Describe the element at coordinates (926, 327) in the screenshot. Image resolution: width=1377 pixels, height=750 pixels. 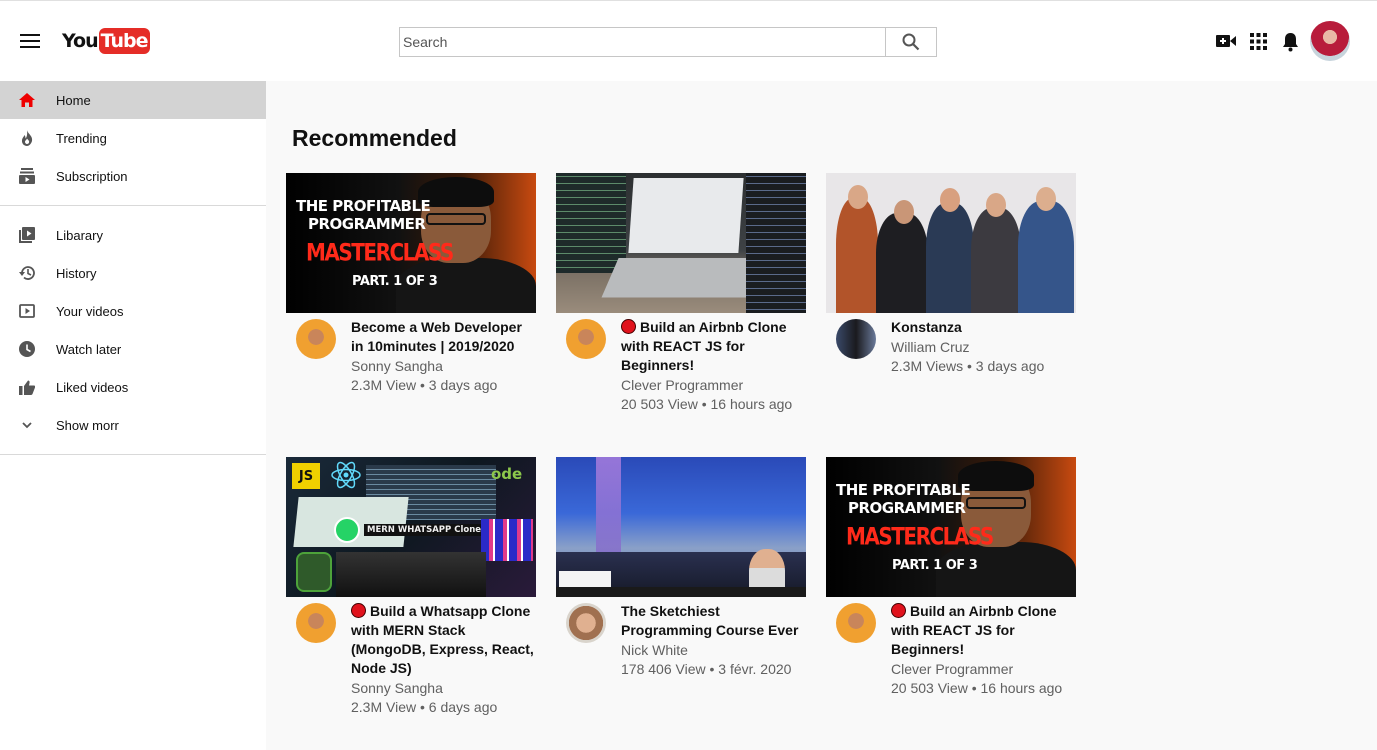
I see `video-title-text: Konstanza` at that location.